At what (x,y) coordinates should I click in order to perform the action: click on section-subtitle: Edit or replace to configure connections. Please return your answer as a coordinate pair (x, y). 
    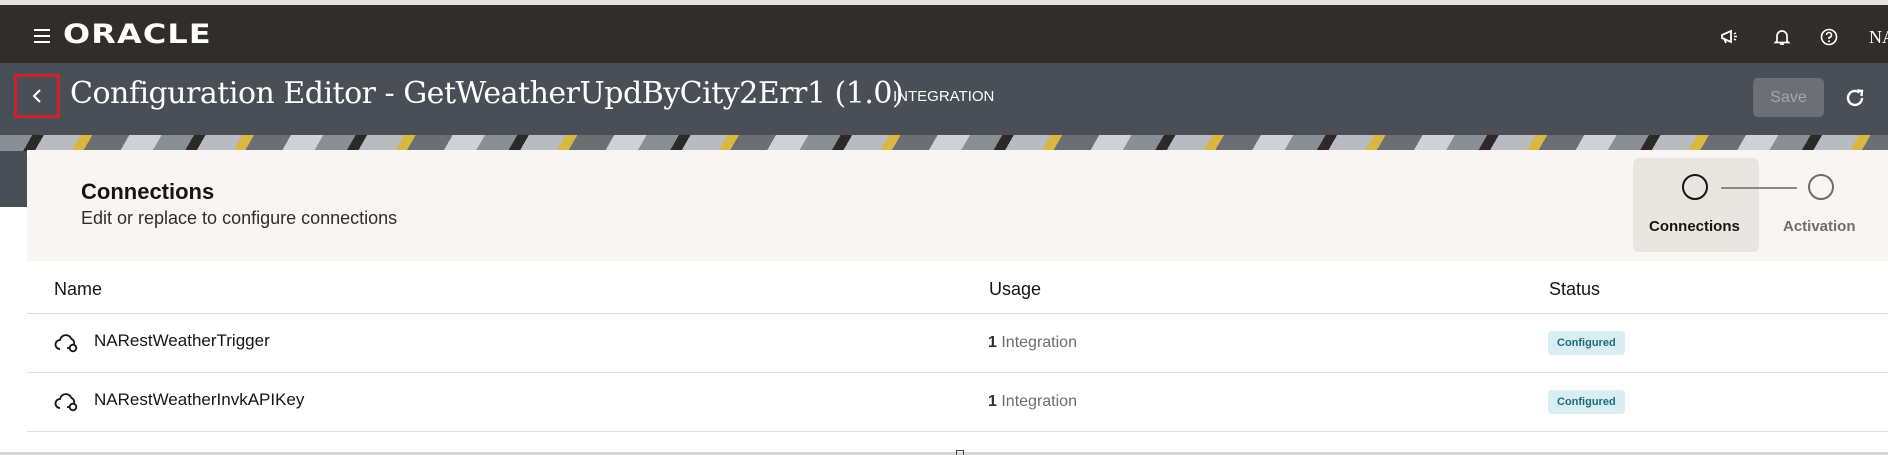
    Looking at the image, I should click on (239, 218).